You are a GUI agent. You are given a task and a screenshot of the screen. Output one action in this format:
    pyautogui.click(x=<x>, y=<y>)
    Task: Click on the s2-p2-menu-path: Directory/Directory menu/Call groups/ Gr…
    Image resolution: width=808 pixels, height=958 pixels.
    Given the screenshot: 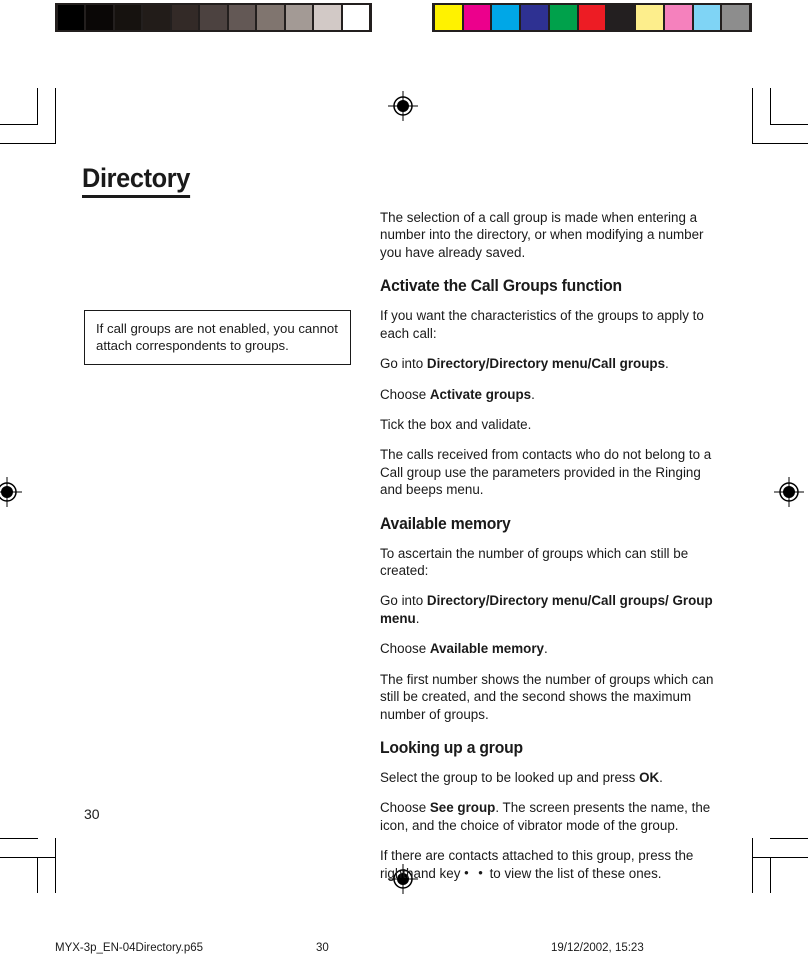 What is the action you would take?
    pyautogui.click(x=546, y=609)
    